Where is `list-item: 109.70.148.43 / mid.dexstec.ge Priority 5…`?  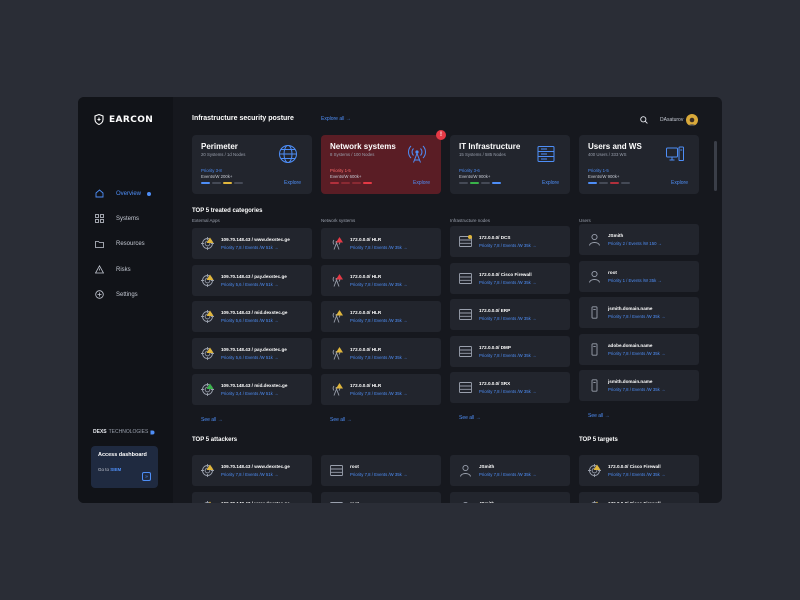 list-item: 109.70.148.43 / mid.dexstec.ge Priority 5… is located at coordinates (252, 316).